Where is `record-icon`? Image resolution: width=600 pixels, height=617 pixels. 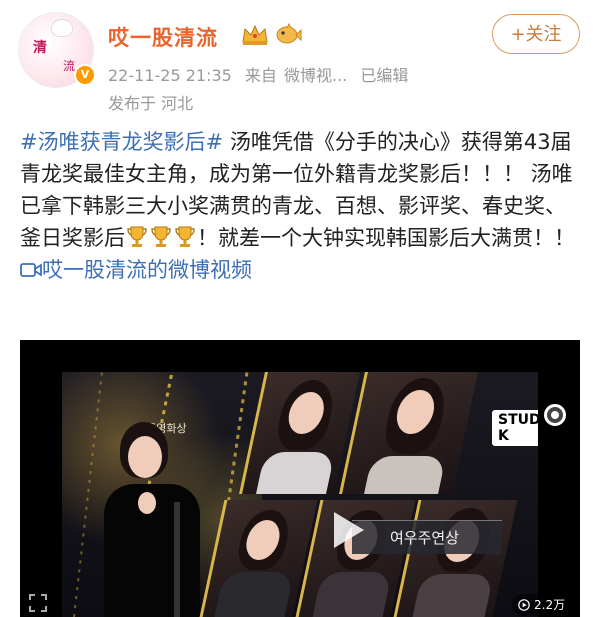
record-icon is located at coordinates (555, 415).